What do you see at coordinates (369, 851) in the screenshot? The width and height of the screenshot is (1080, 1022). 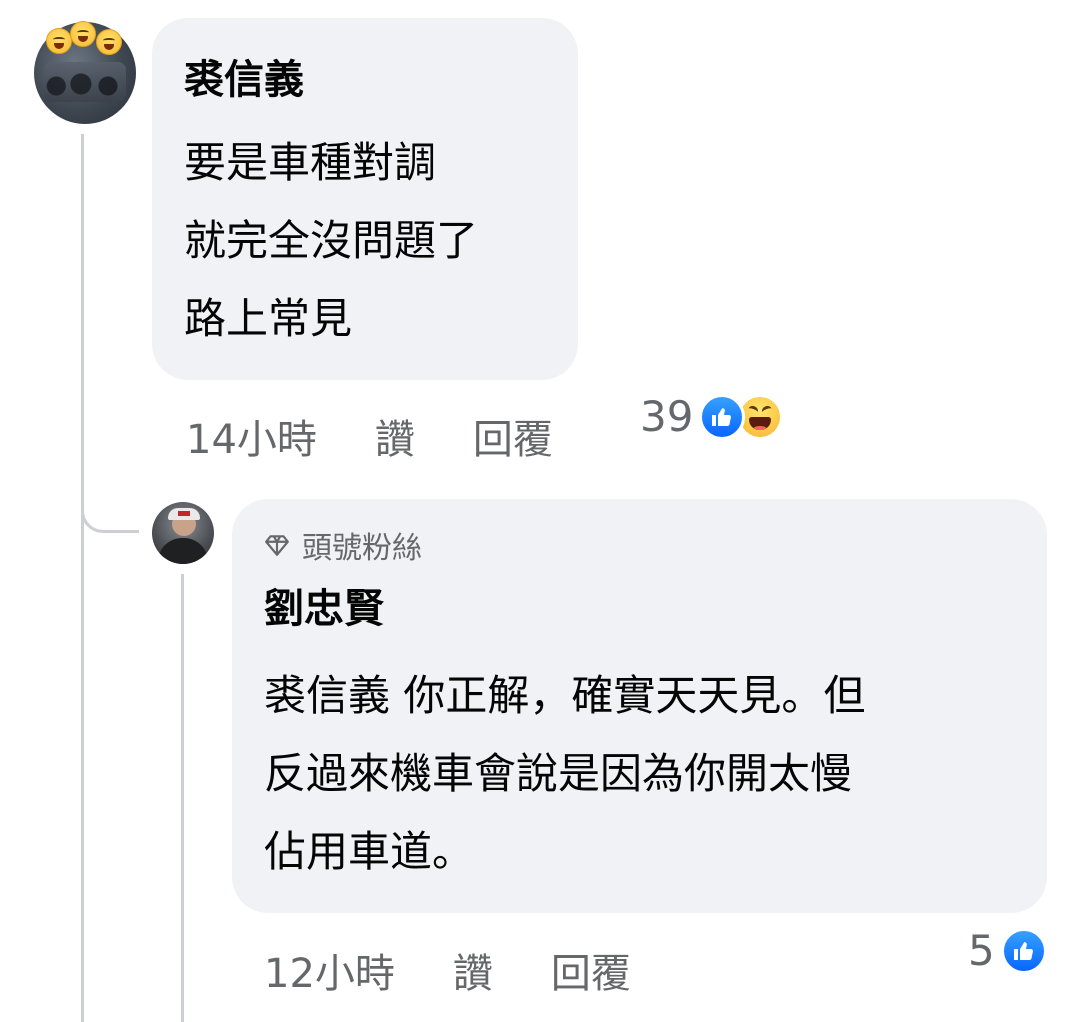 I see `comment-line: 佔用車道。` at bounding box center [369, 851].